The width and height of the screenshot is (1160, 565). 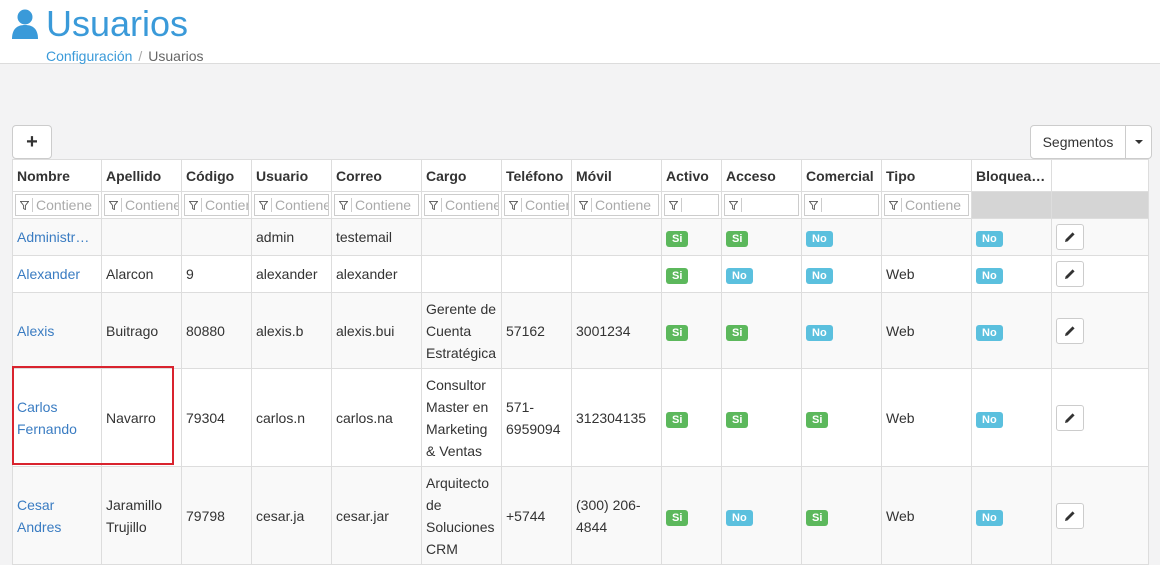 I want to click on column-header: Usuario, so click(x=291, y=175).